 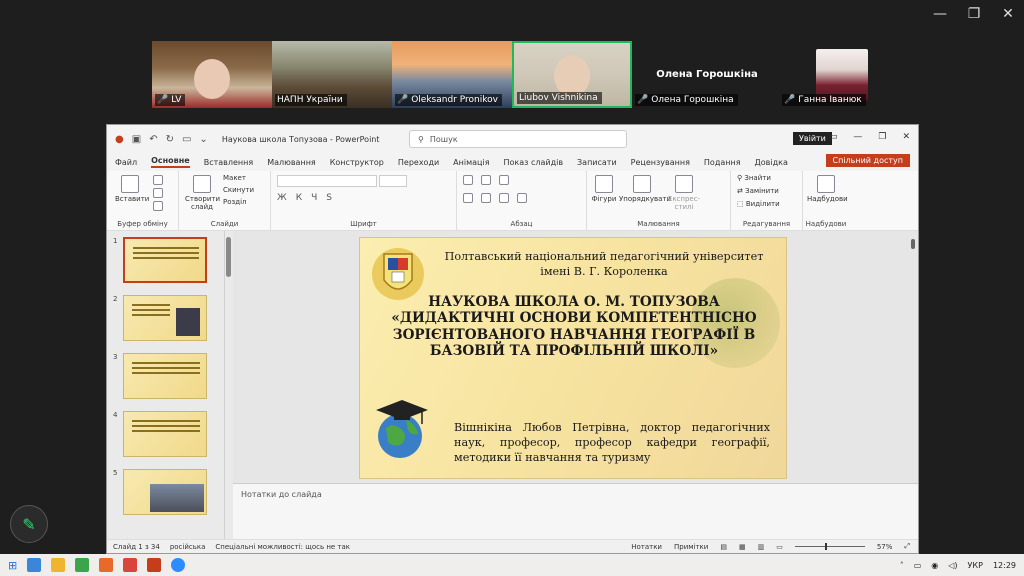 I want to click on find-button: ⚲ Знайти, so click(x=758, y=178).